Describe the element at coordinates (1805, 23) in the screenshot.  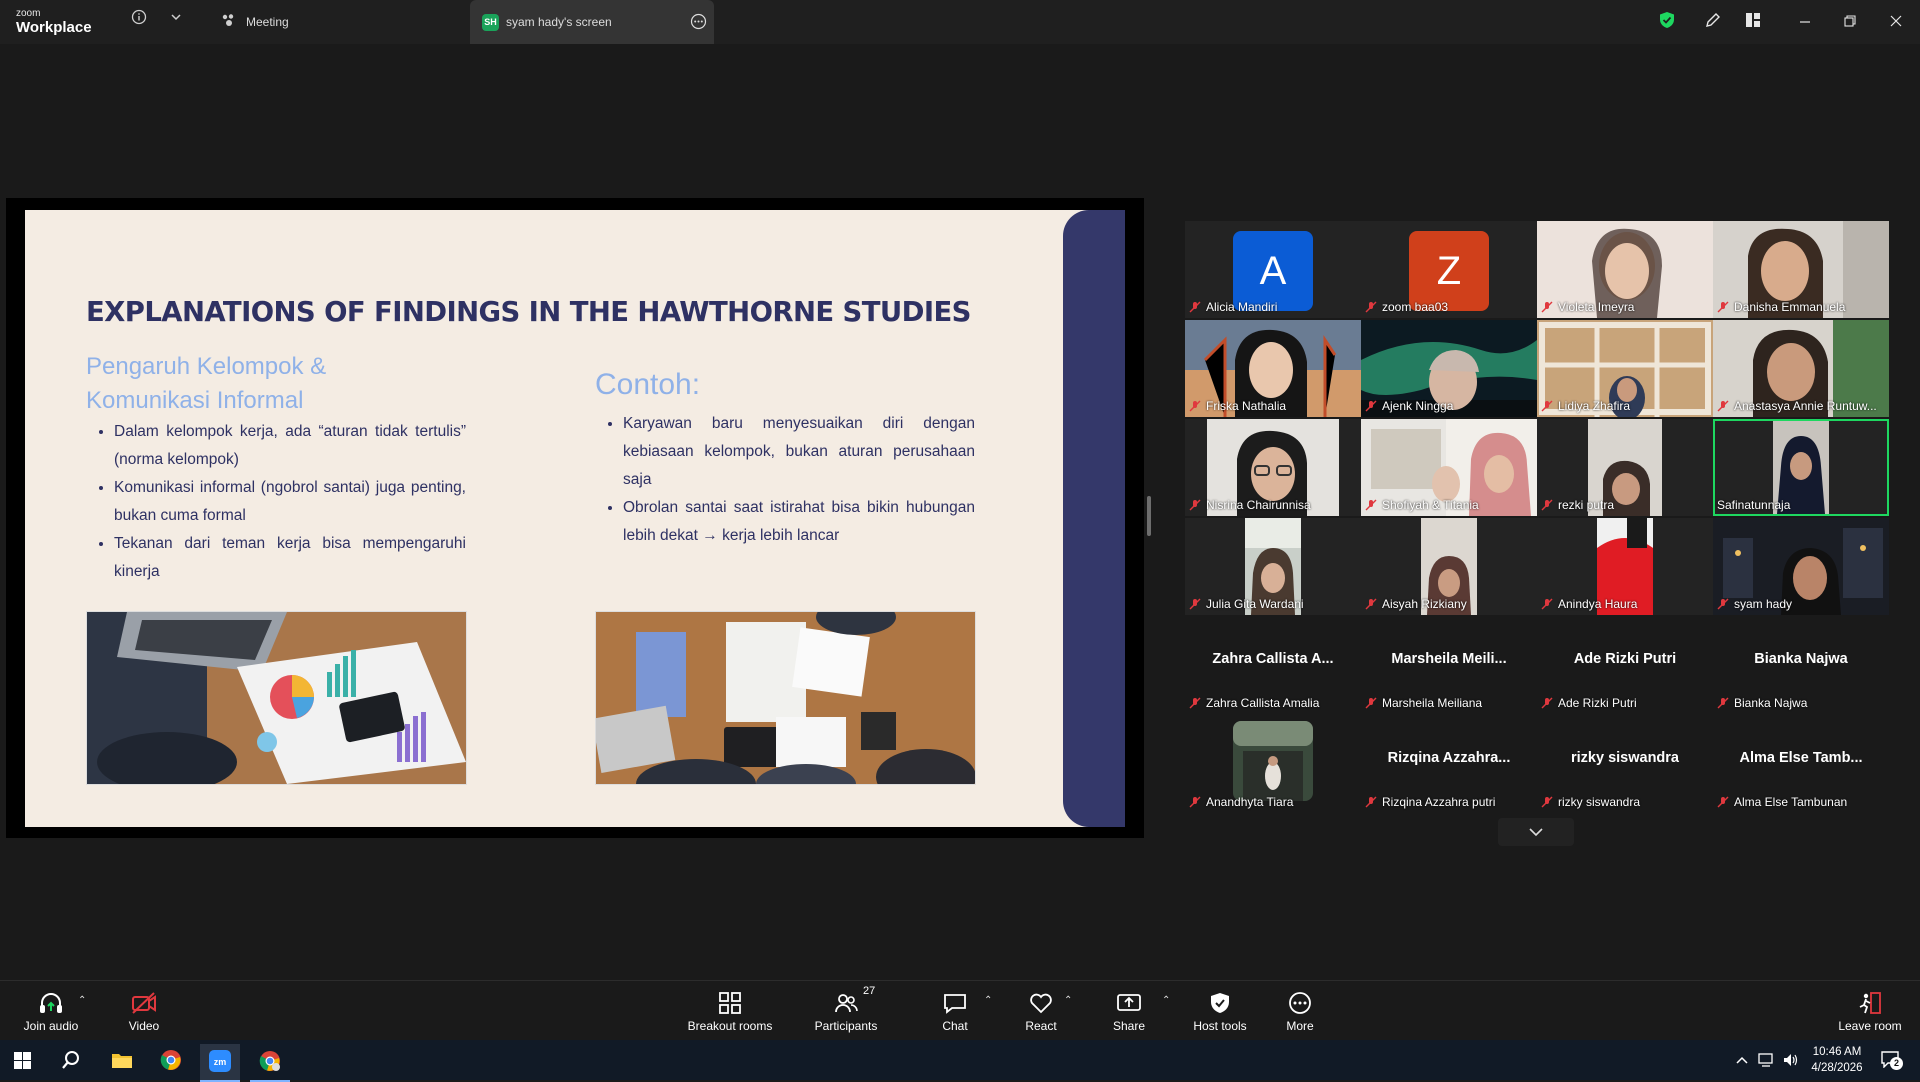
I see `minimize-icon` at that location.